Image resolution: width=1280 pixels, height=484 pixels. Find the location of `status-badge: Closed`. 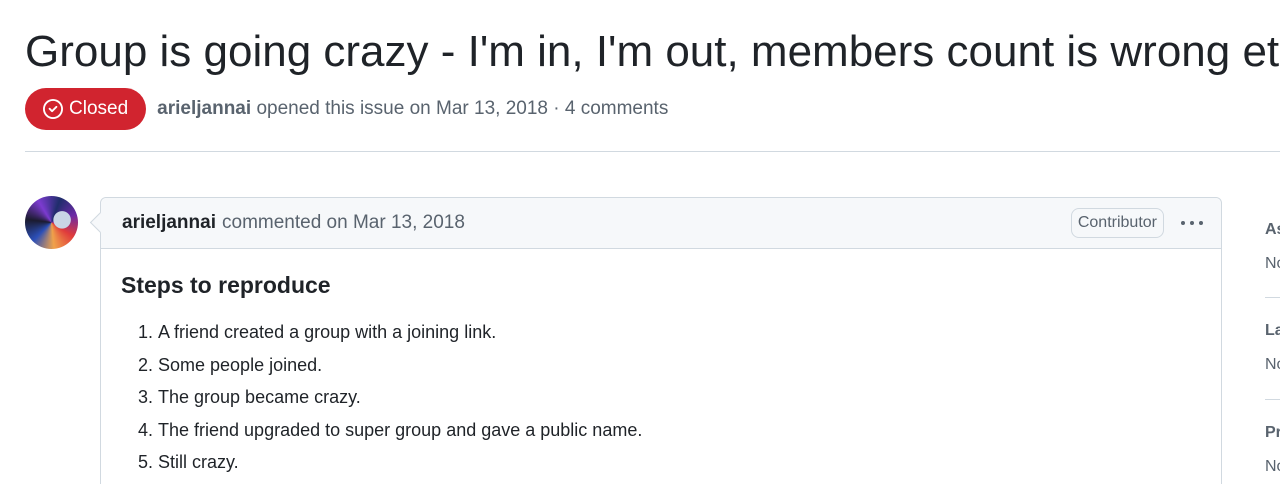

status-badge: Closed is located at coordinates (86, 109).